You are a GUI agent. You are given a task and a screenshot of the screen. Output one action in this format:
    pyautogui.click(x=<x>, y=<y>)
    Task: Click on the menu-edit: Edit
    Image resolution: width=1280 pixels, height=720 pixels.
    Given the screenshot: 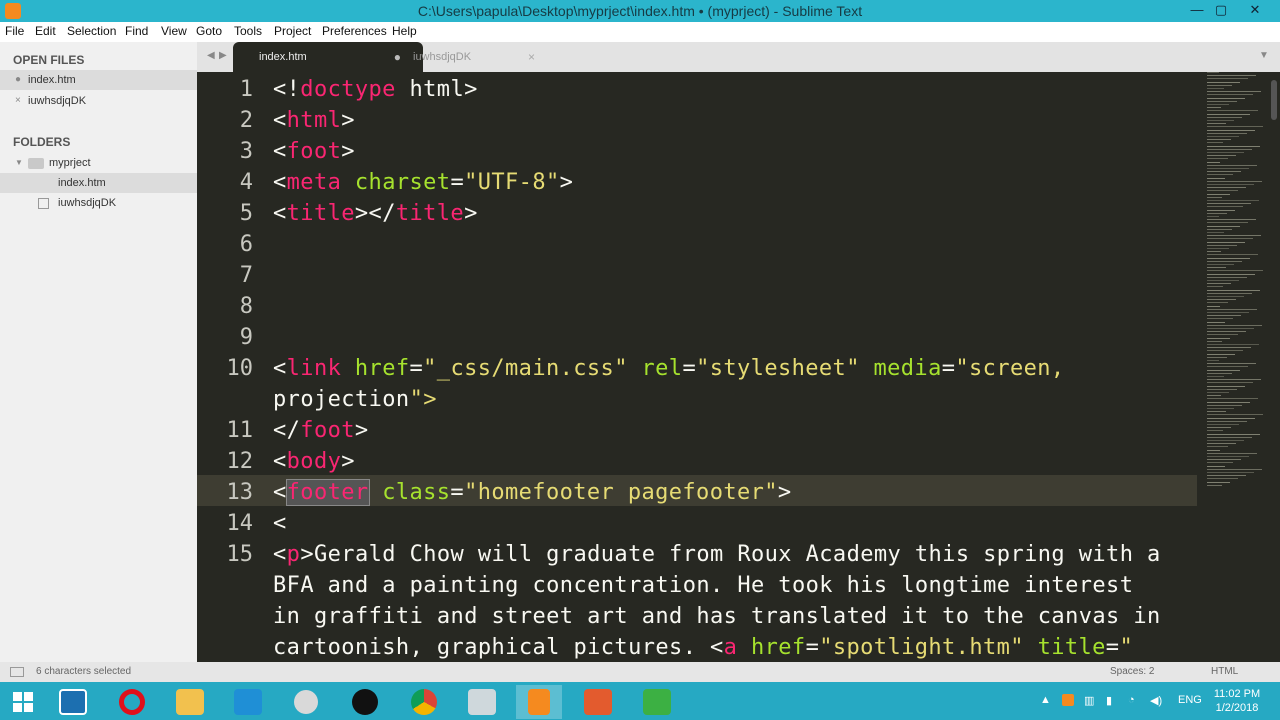 What is the action you would take?
    pyautogui.click(x=45, y=31)
    